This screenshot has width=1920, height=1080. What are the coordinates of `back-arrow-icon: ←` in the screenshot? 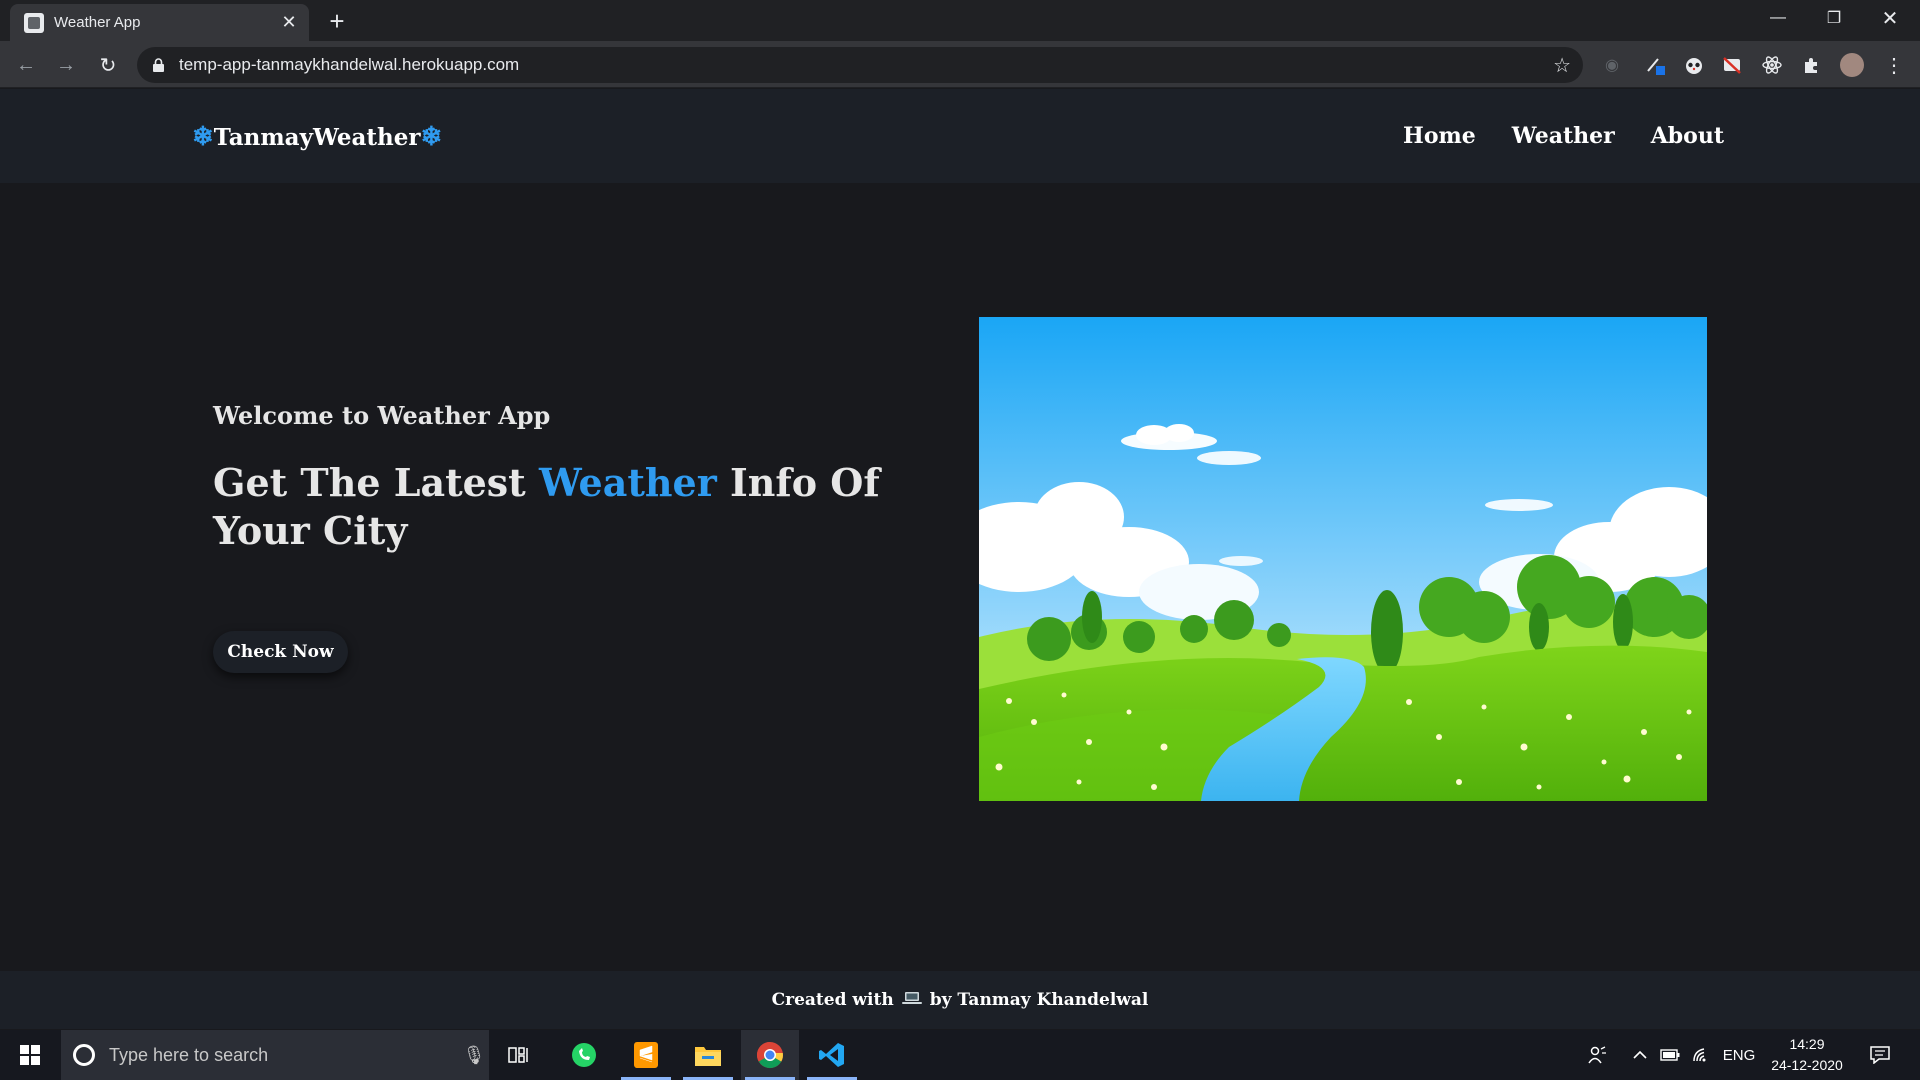 It's located at (26, 65).